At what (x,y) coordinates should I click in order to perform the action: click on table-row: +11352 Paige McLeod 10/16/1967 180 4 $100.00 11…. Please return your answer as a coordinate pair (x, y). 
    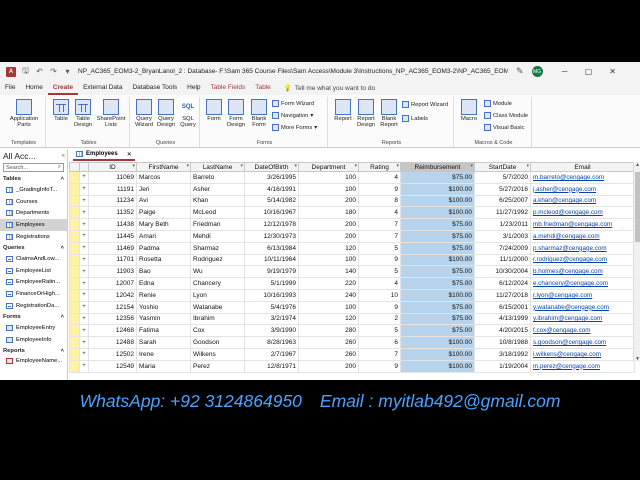
    Looking at the image, I should click on (352, 213).